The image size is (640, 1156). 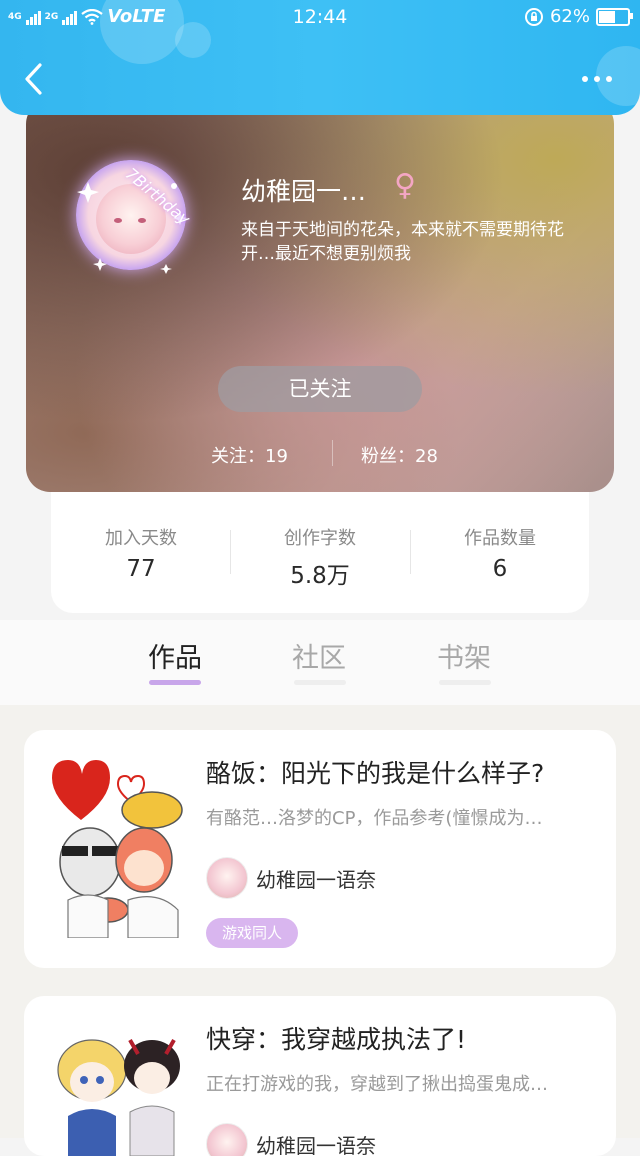 I want to click on more-options-button, so click(x=597, y=79).